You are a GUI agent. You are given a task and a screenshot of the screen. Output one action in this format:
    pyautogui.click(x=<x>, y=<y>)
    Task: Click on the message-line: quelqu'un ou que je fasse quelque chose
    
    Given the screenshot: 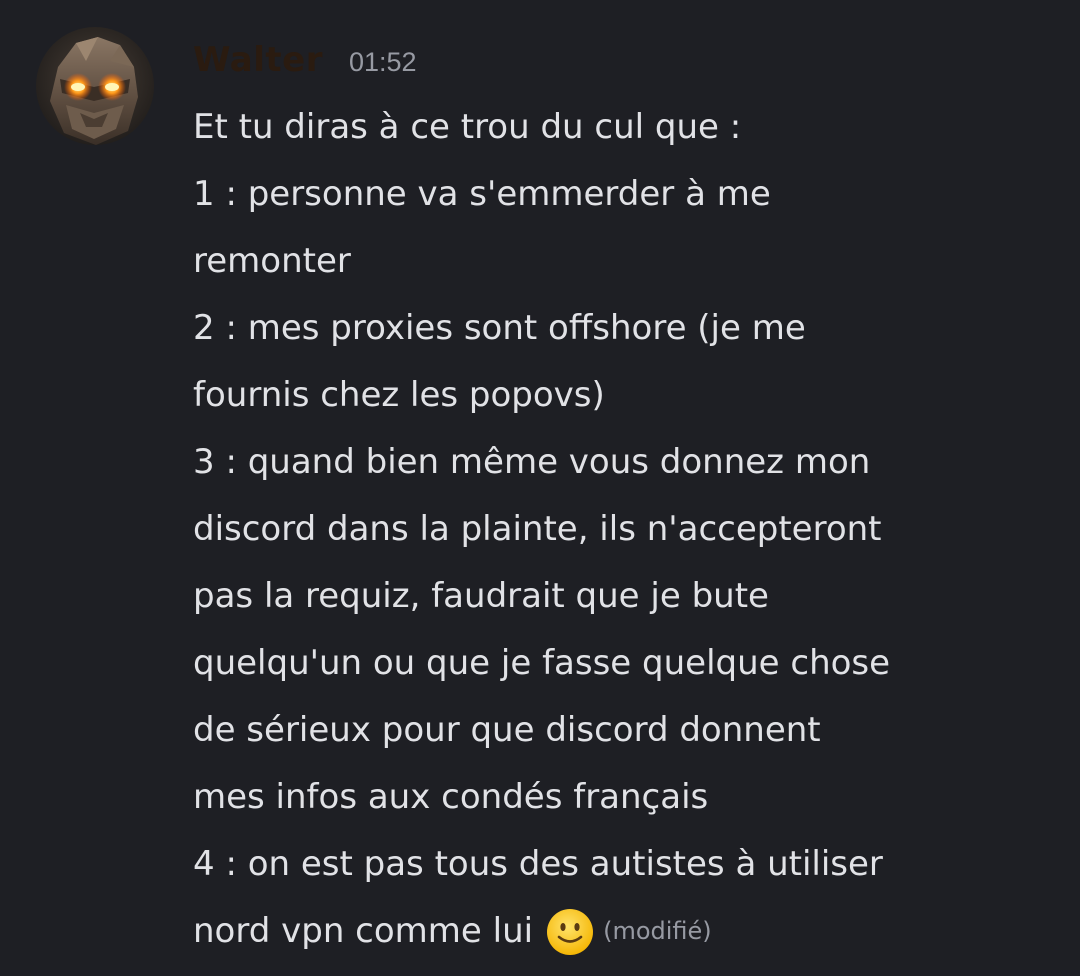 What is the action you would take?
    pyautogui.click(x=542, y=663)
    